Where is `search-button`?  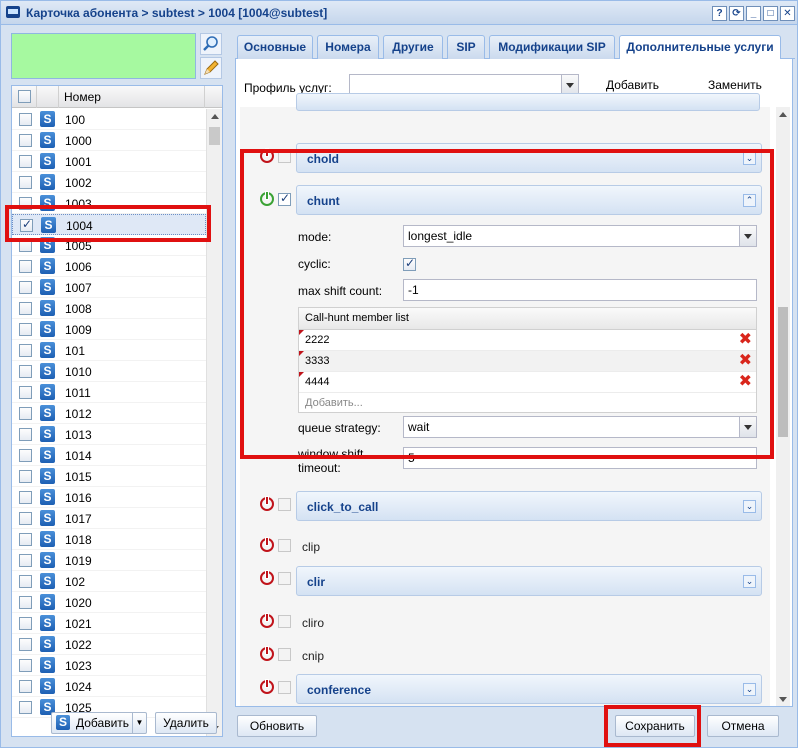 search-button is located at coordinates (211, 44).